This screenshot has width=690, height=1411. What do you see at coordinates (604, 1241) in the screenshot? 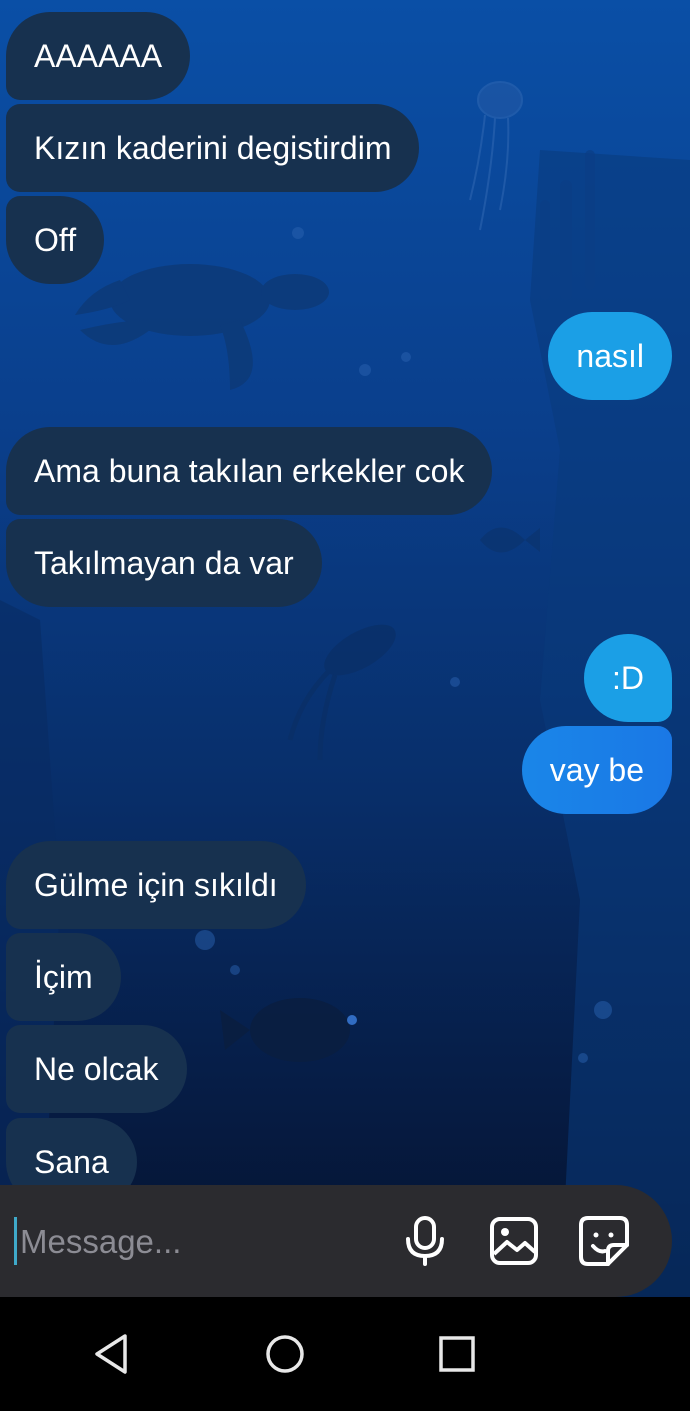
I see `sticker-icon` at bounding box center [604, 1241].